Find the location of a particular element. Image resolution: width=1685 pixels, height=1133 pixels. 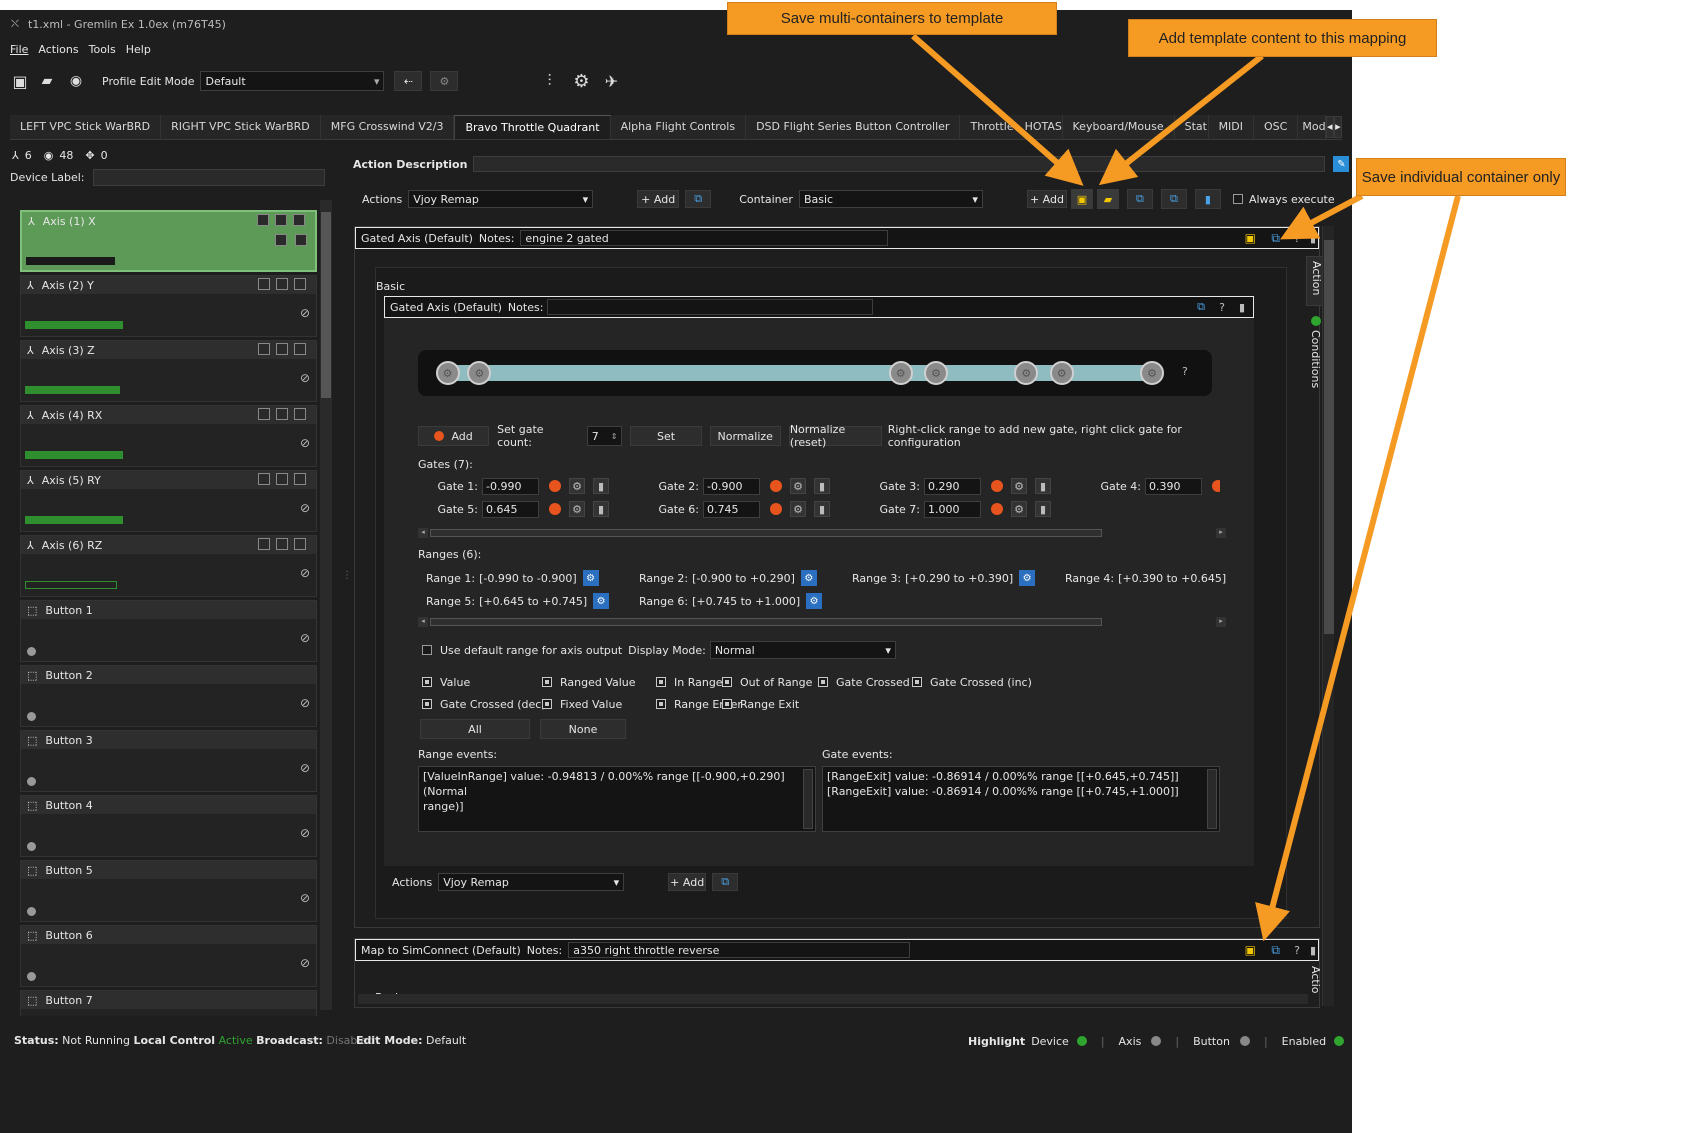

axis-input-item: ⅄ Axis (4) RX ⊘ is located at coordinates (168, 436).